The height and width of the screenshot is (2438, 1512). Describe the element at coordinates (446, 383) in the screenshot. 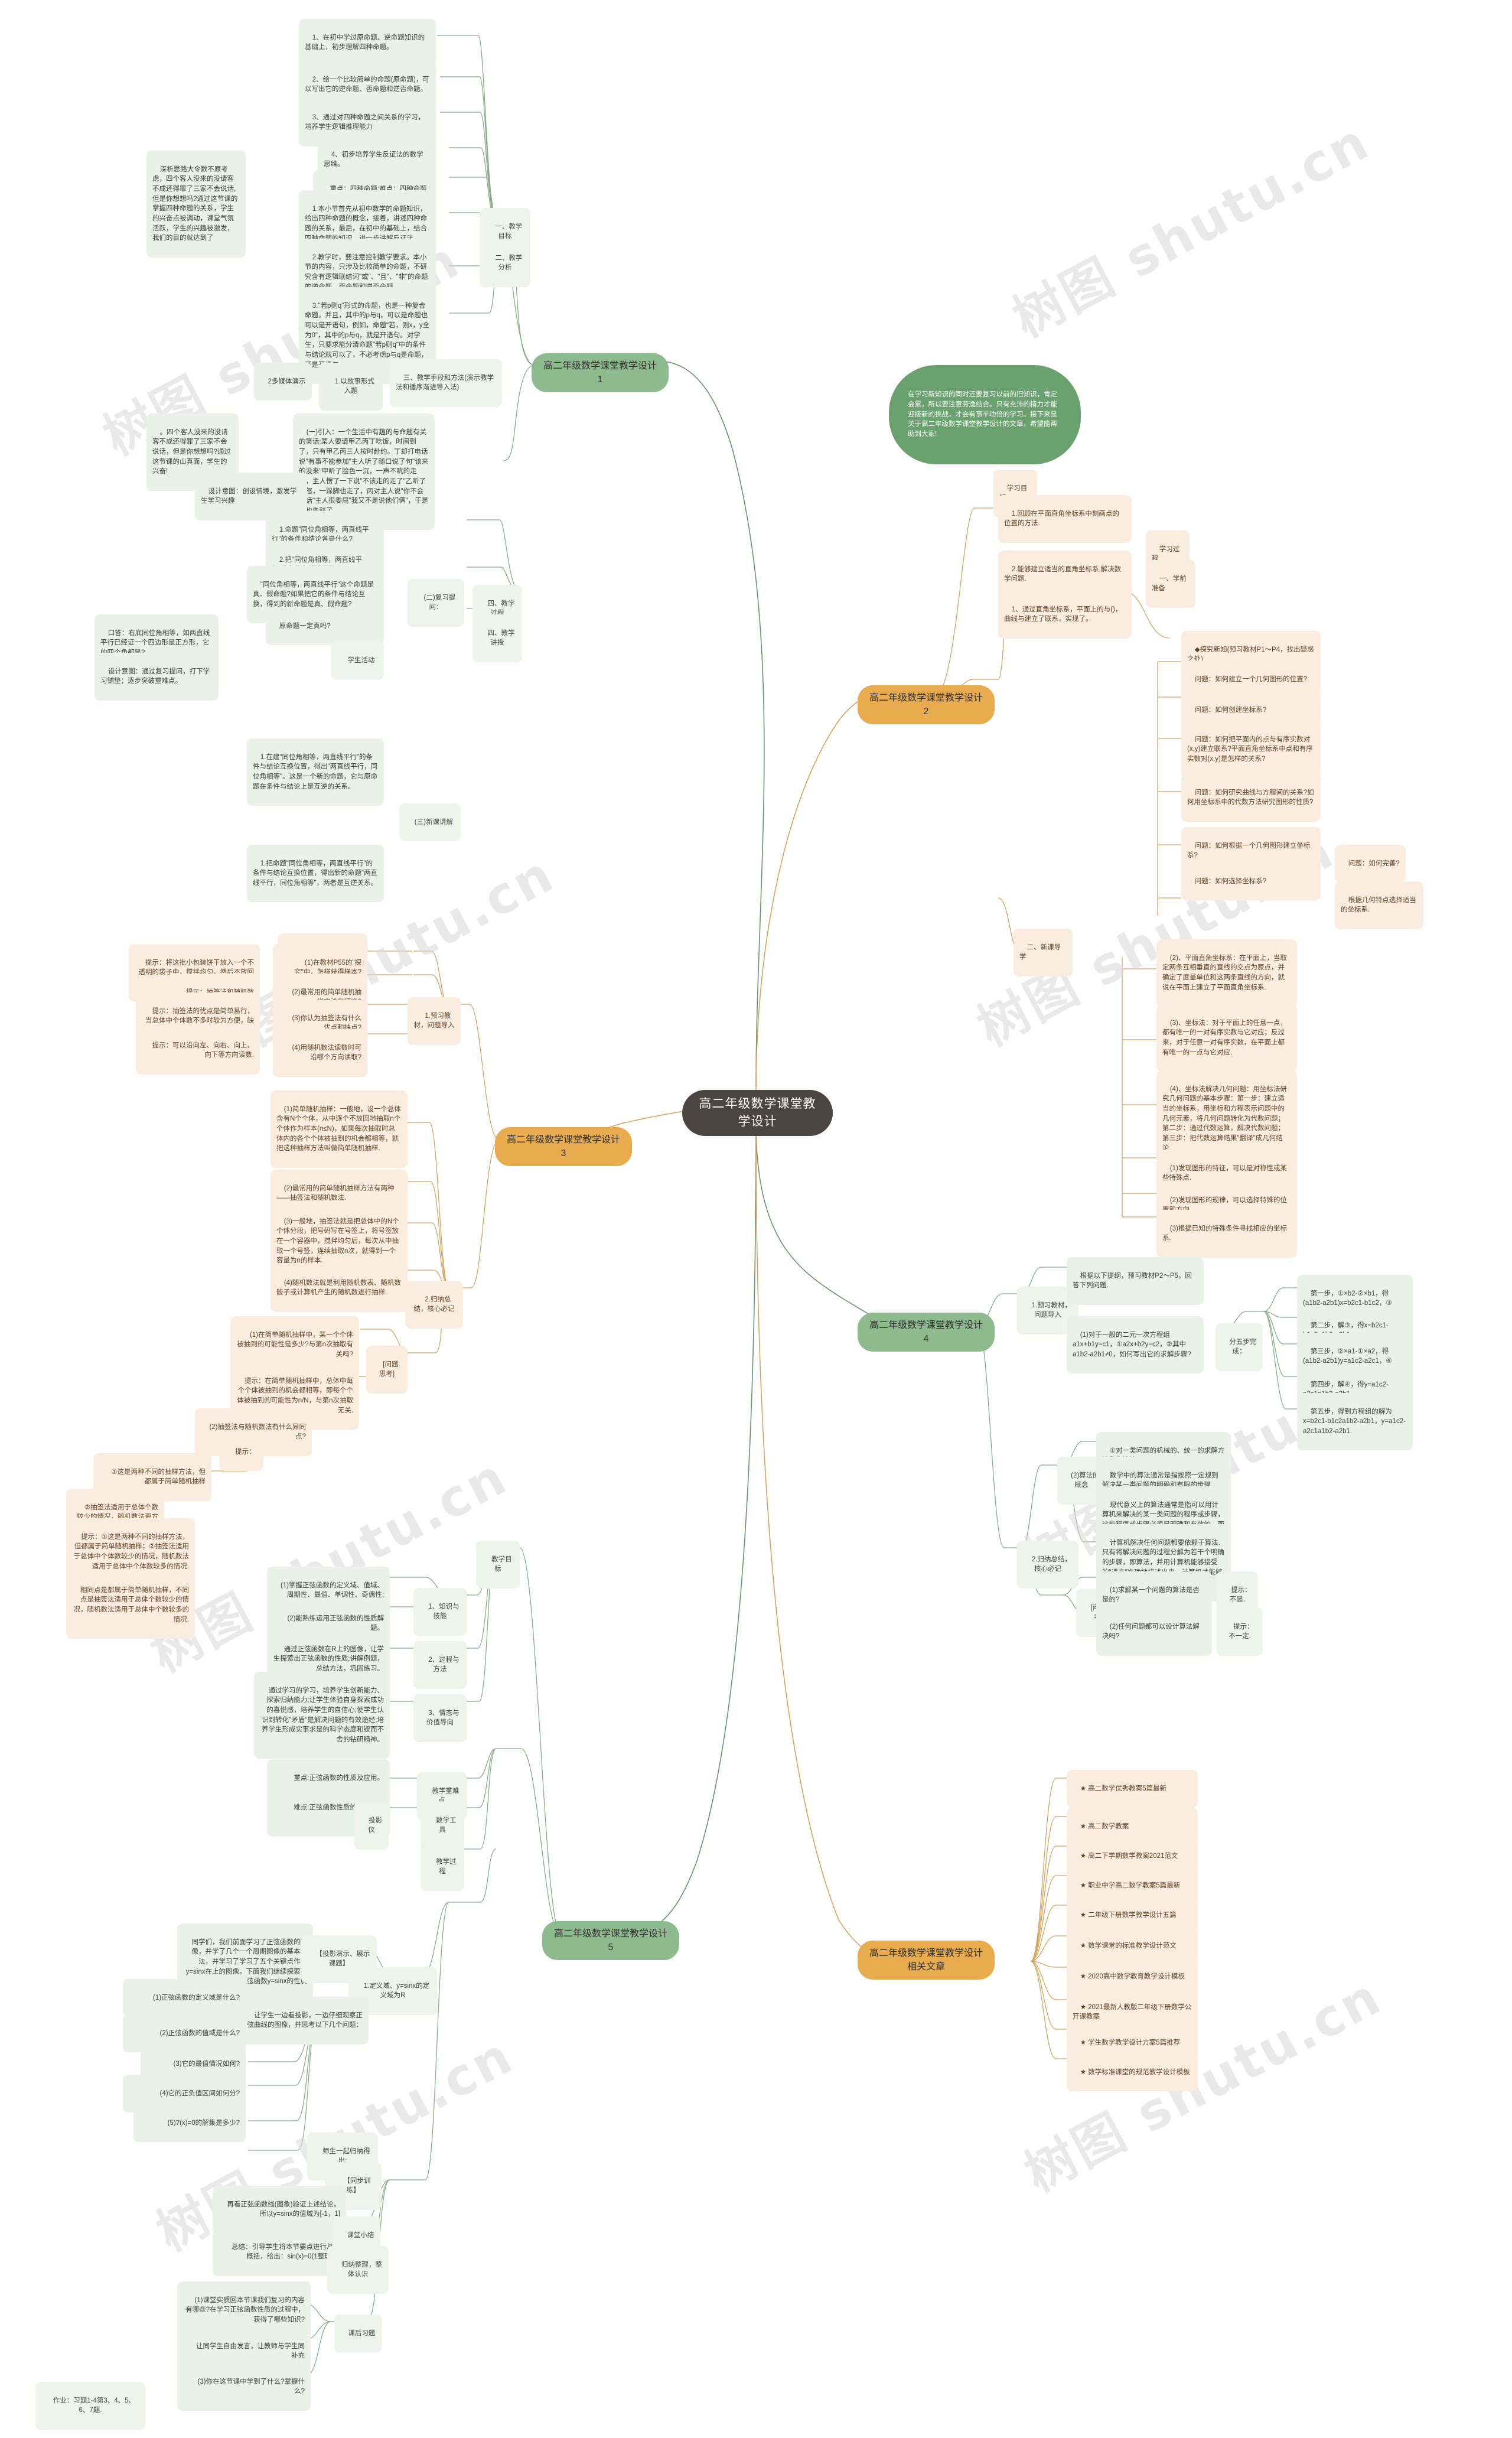

I see `d1-section-method-title: 三、教学手段和方法(演示教学法和循序渐进导入法)` at that location.